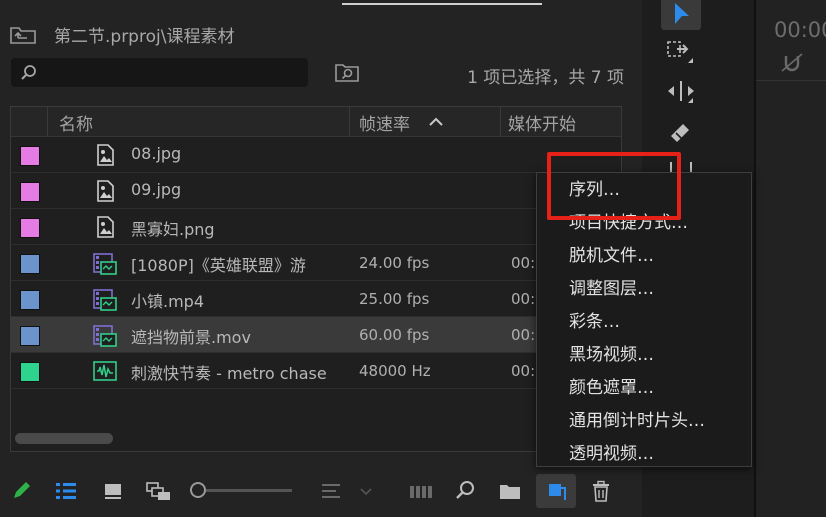  I want to click on table-row: 刺激快节奏 - metro chase 48000 Hz 00:, so click(316, 371).